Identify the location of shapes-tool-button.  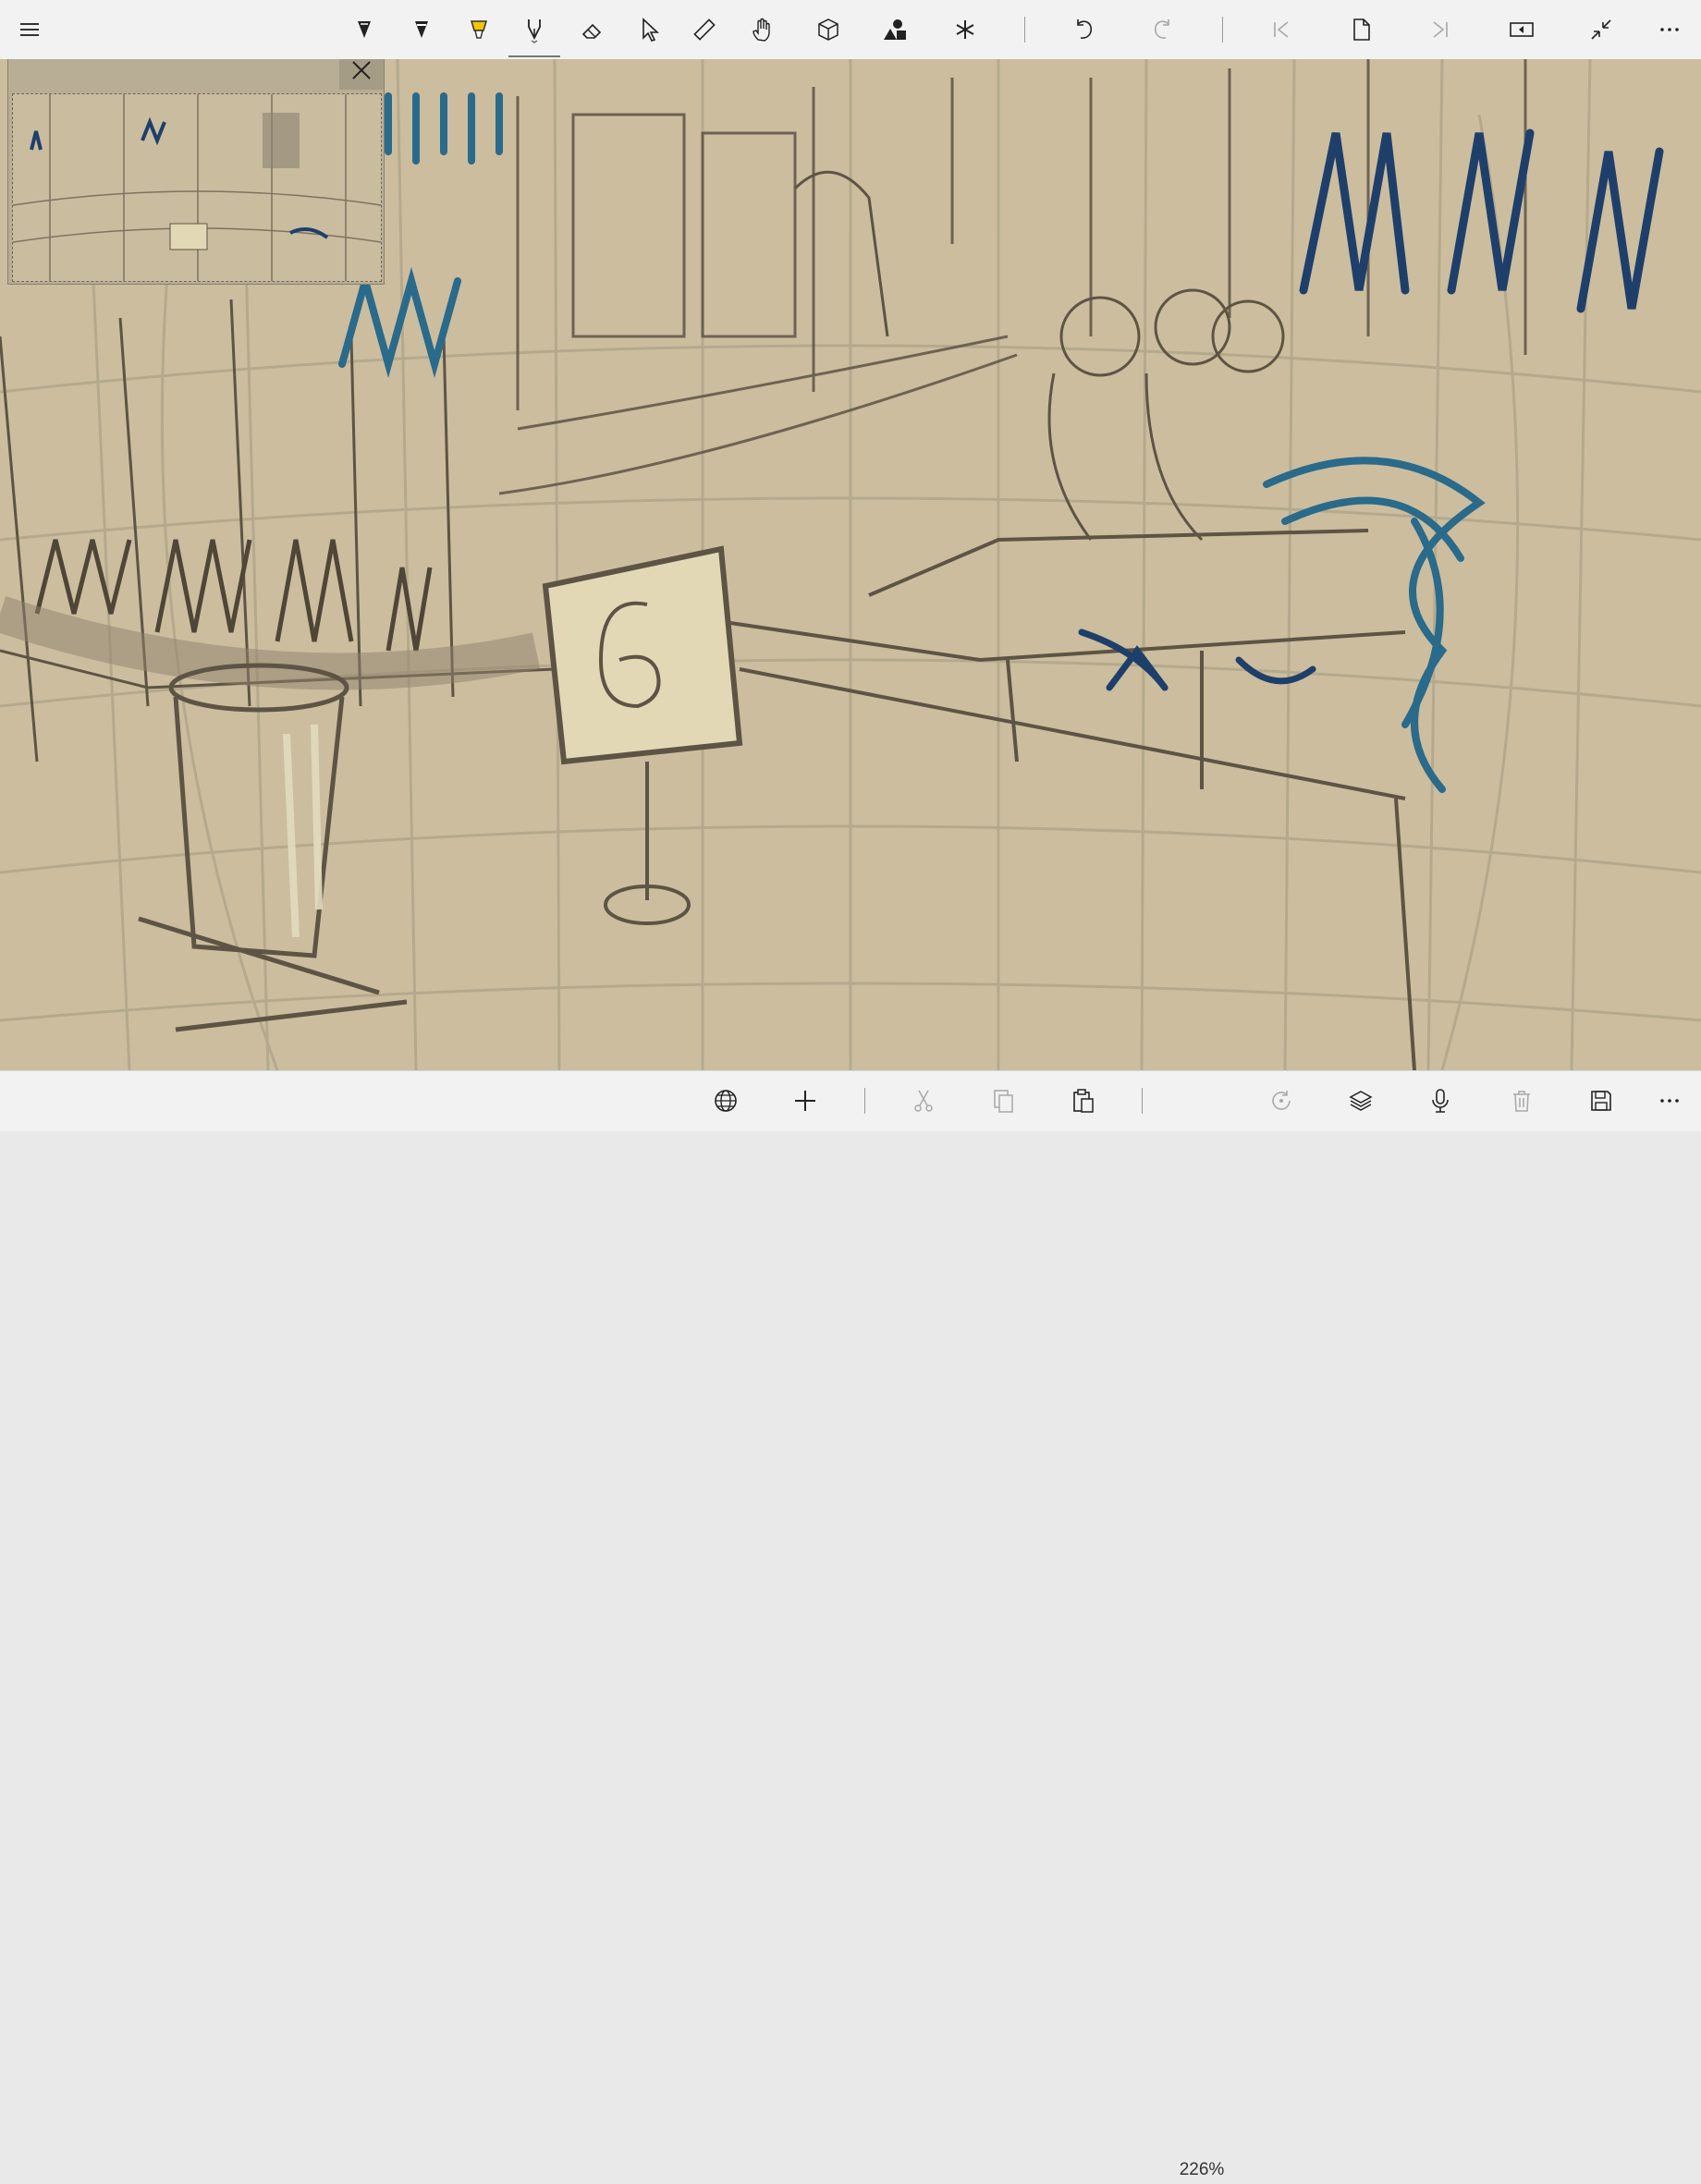
(895, 29).